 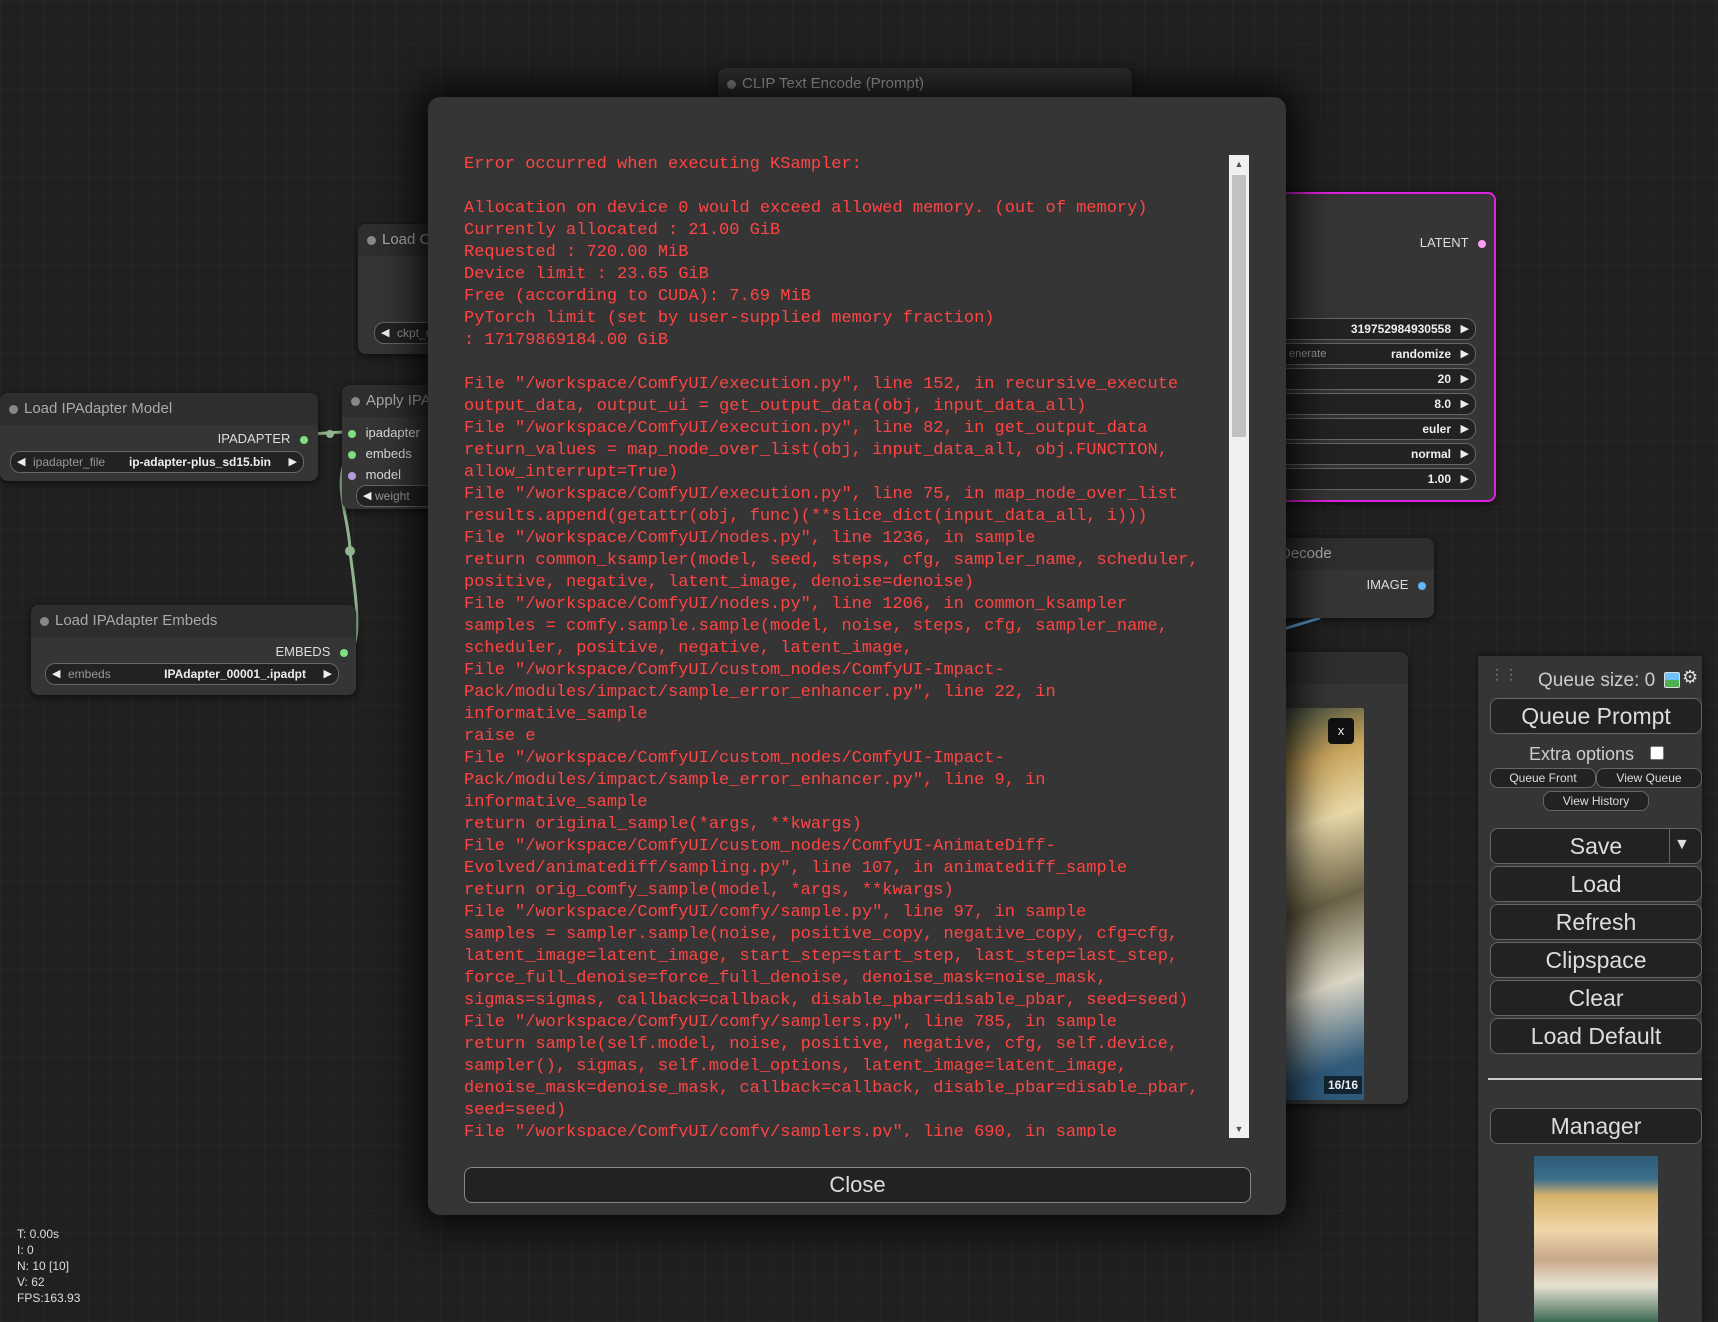 What do you see at coordinates (1239, 306) in the screenshot?
I see `scrollbar-thumb` at bounding box center [1239, 306].